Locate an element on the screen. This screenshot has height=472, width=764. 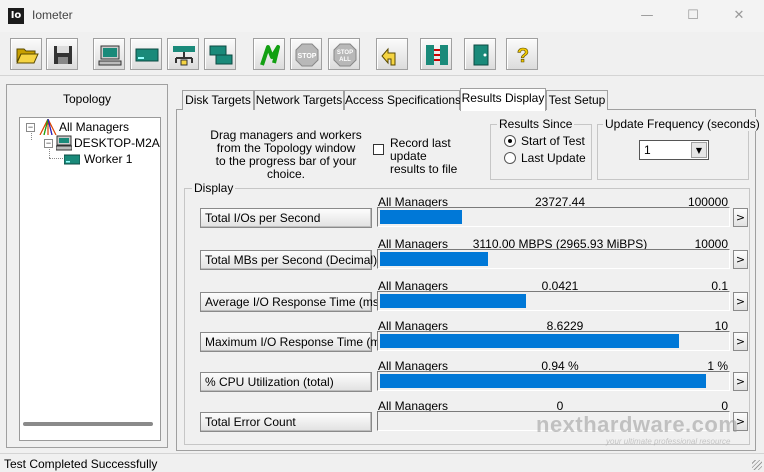
disconnect-manager-button is located at coordinates (436, 54).